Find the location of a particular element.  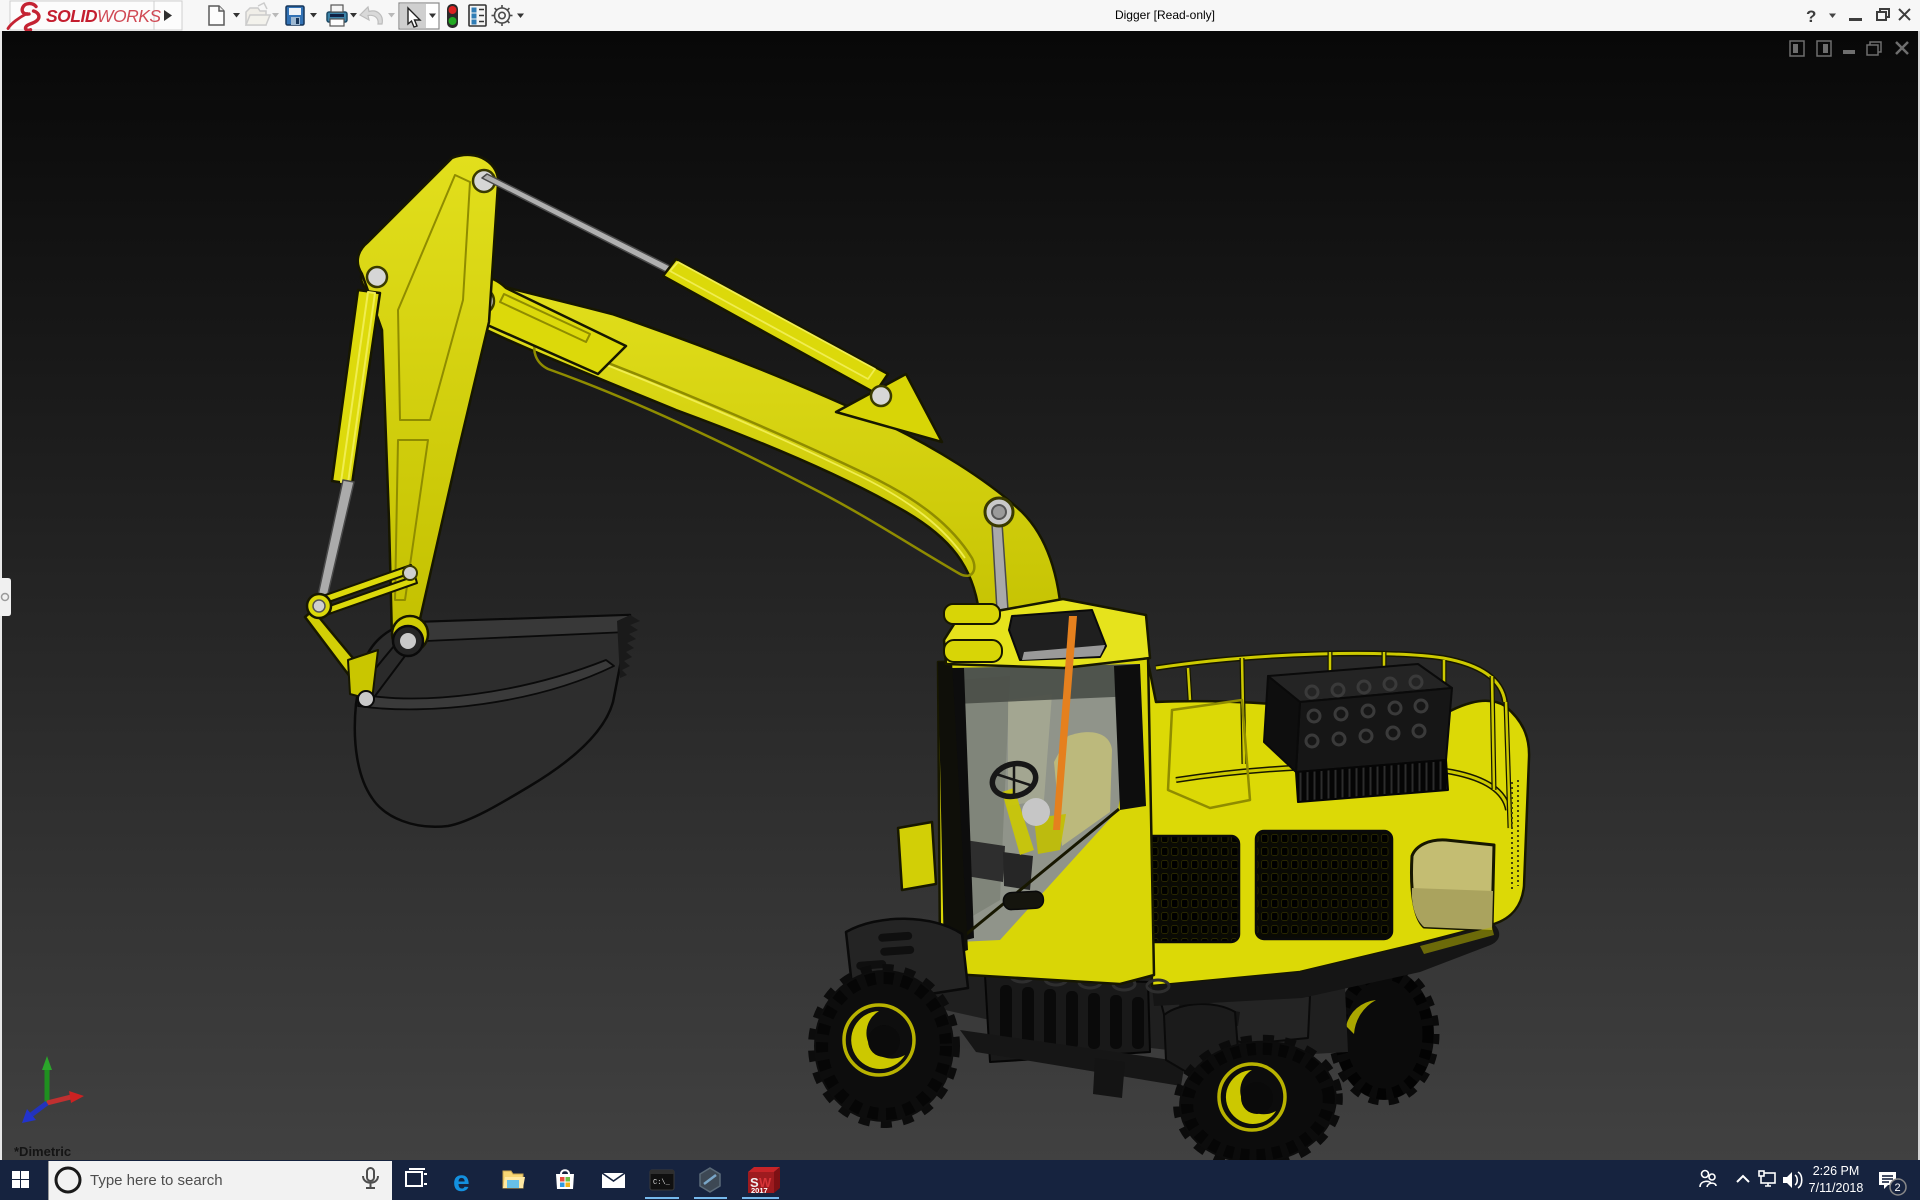

svg-text: e is located at coordinates (461, 1181).